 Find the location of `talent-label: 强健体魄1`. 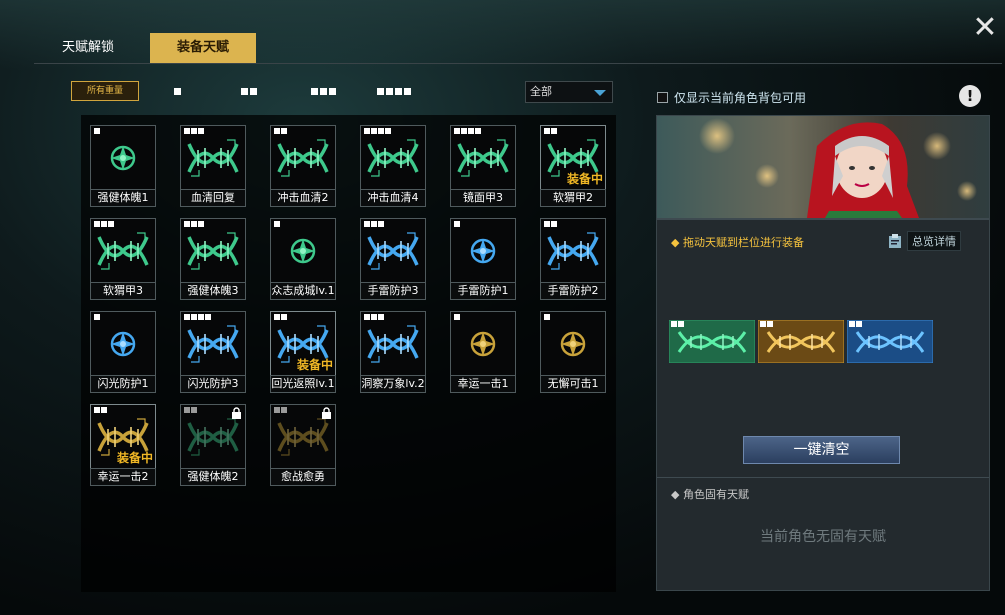

talent-label: 强健体魄1 is located at coordinates (123, 198).